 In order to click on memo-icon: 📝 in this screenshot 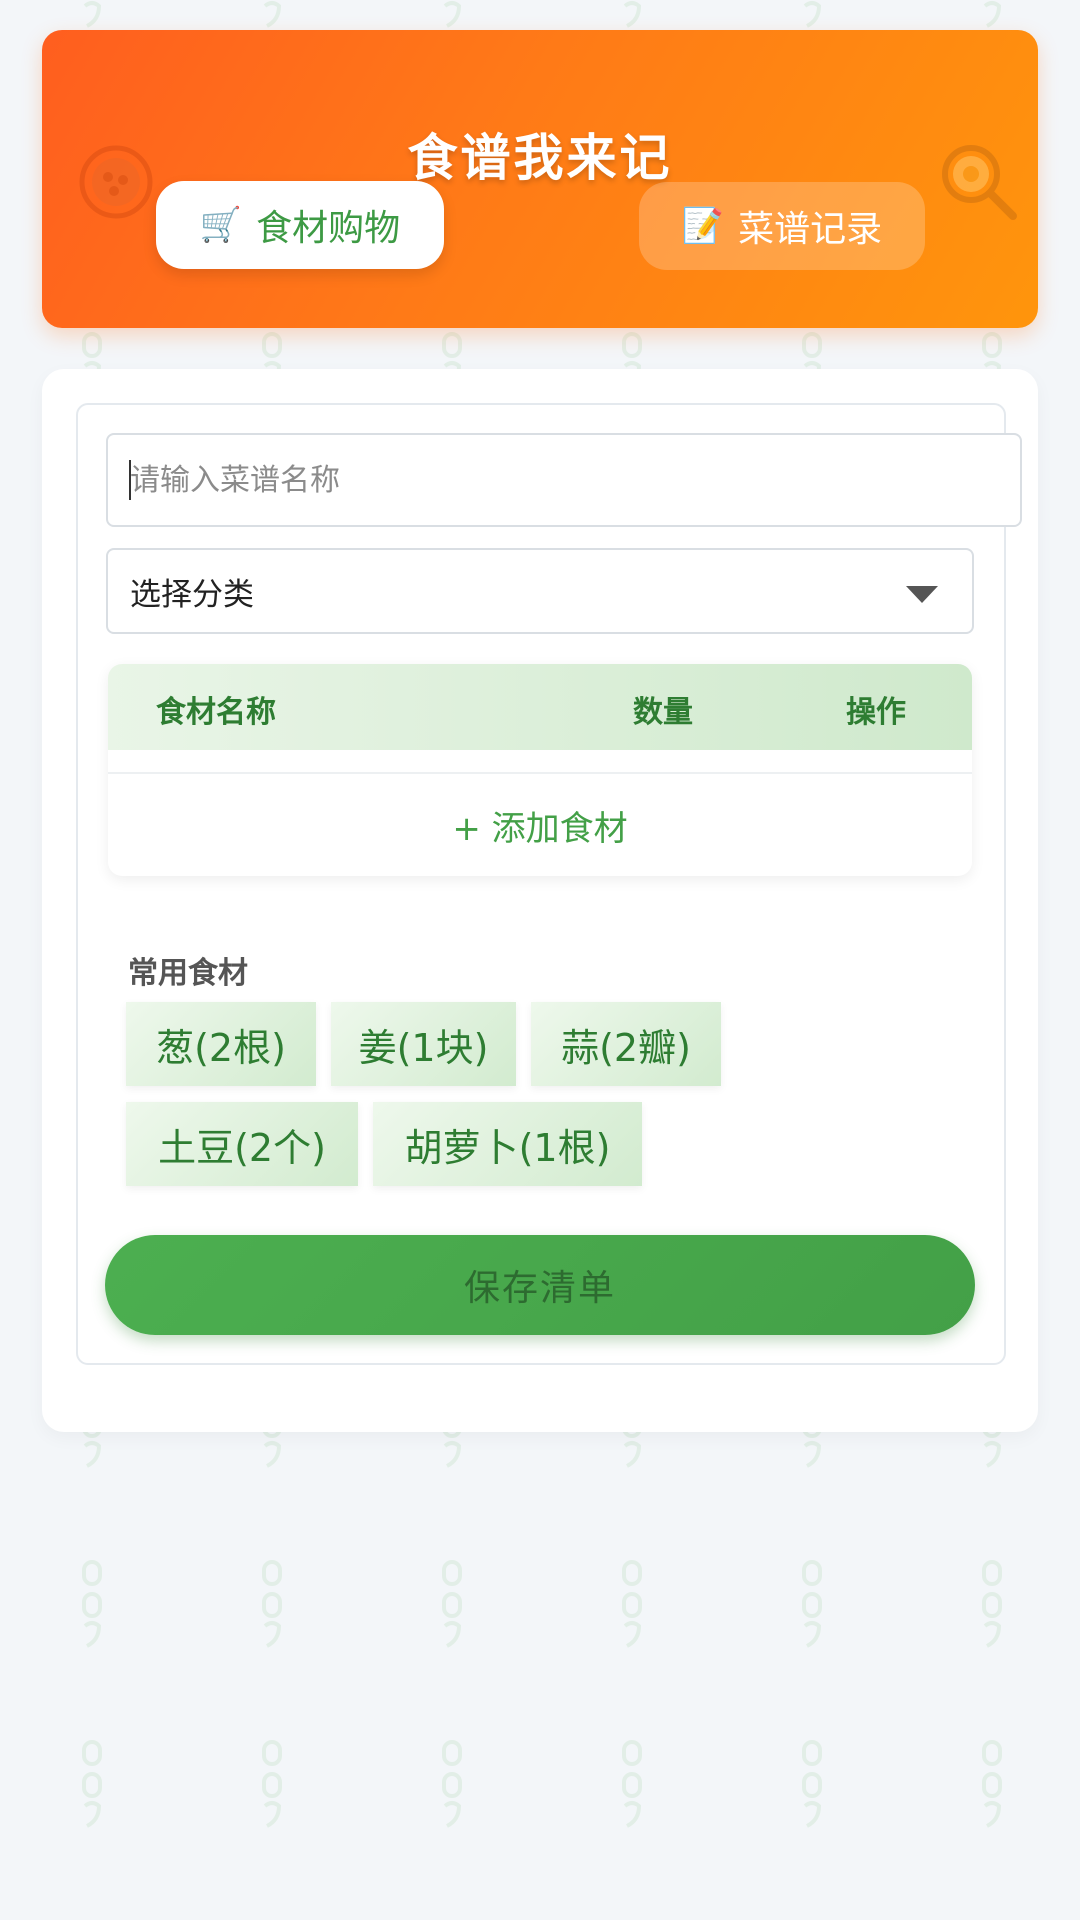, I will do `click(703, 226)`.